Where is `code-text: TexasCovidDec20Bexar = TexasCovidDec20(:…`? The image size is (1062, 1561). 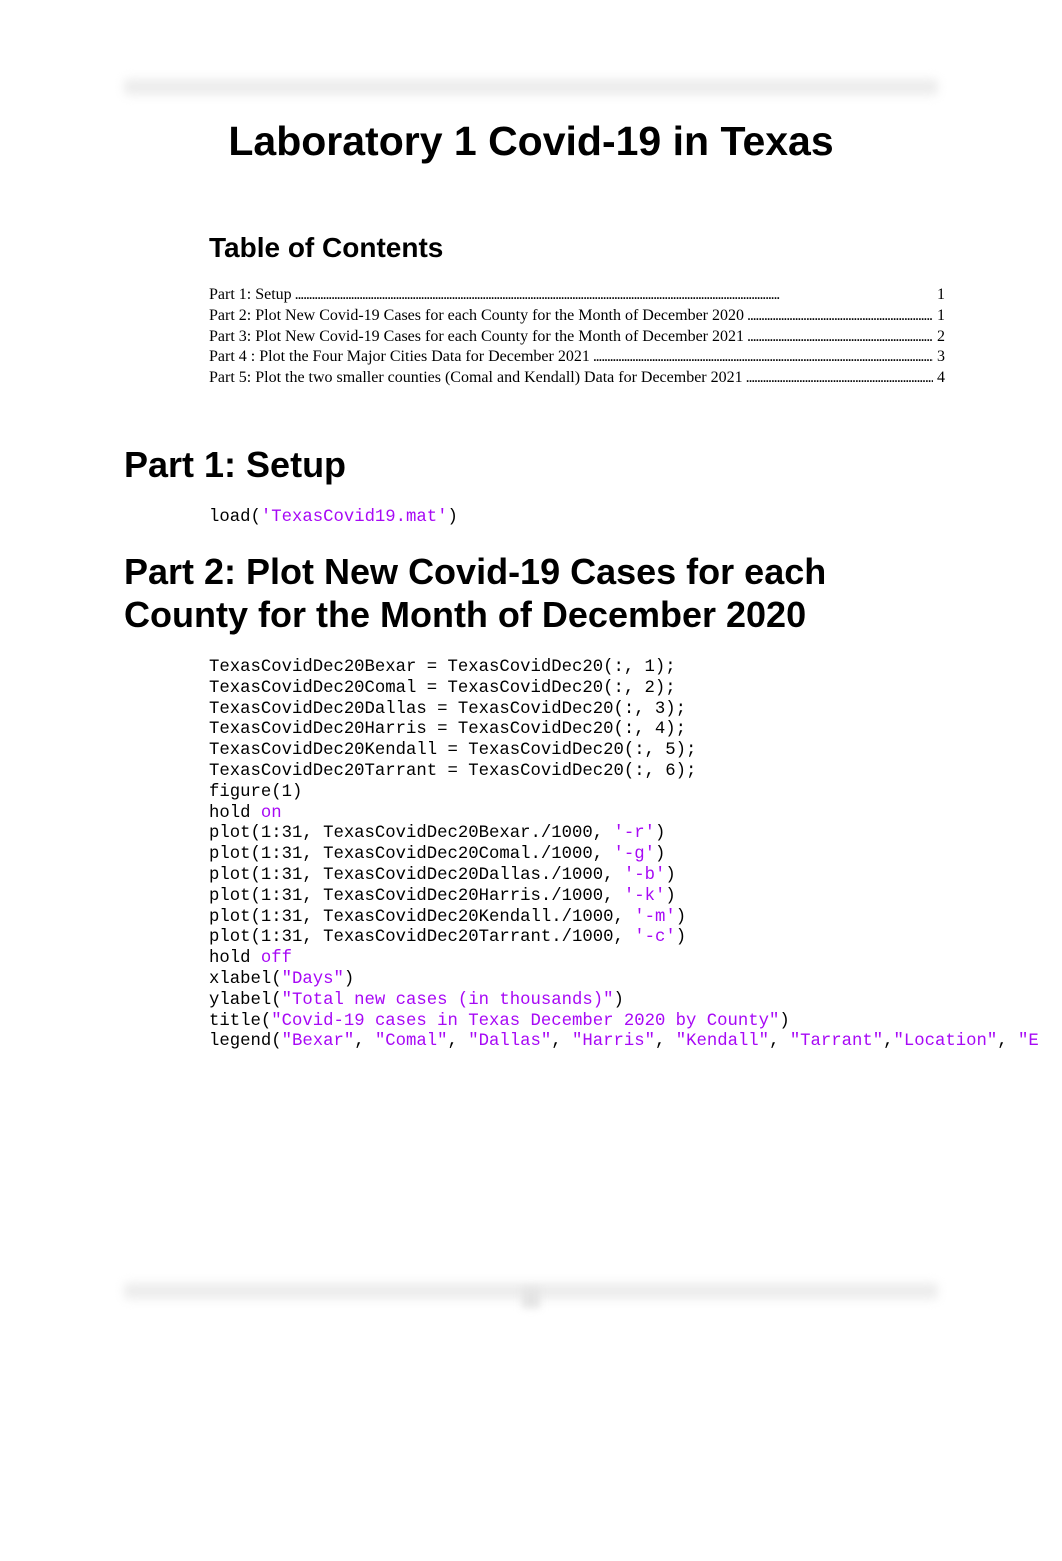
code-text: TexasCovidDec20Bexar = TexasCovidDec20(:… is located at coordinates (442, 667).